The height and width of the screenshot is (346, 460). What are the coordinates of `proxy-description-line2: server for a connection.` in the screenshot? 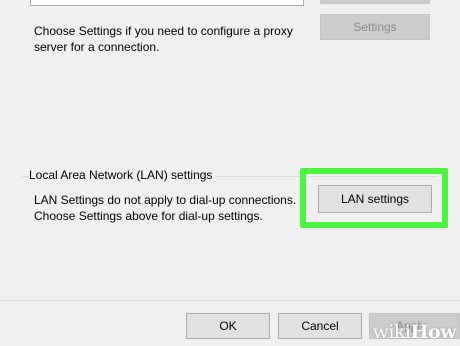 It's located at (97, 47).